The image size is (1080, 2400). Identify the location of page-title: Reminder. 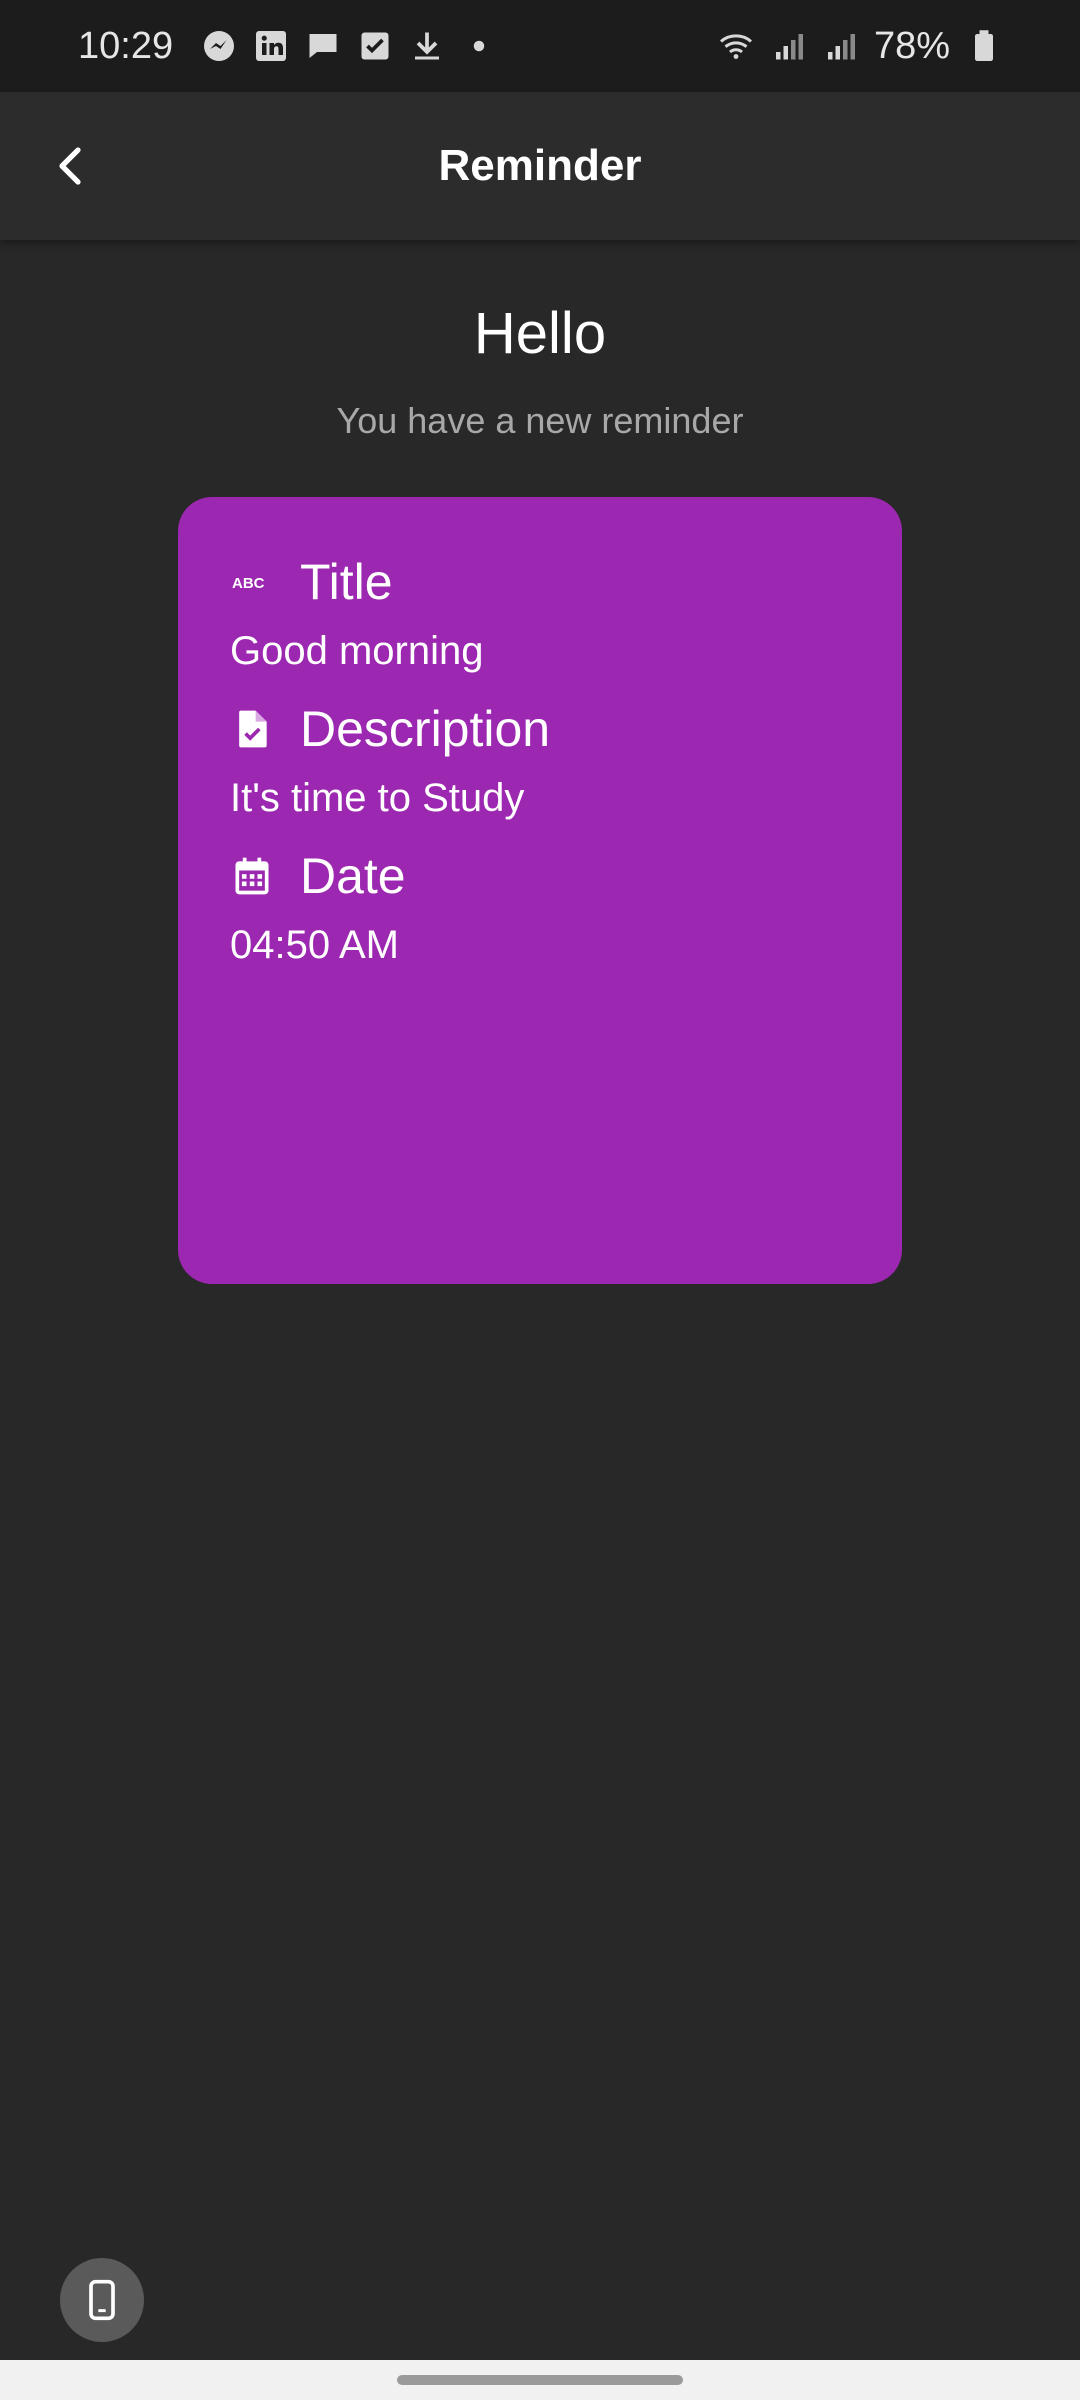
(540, 165).